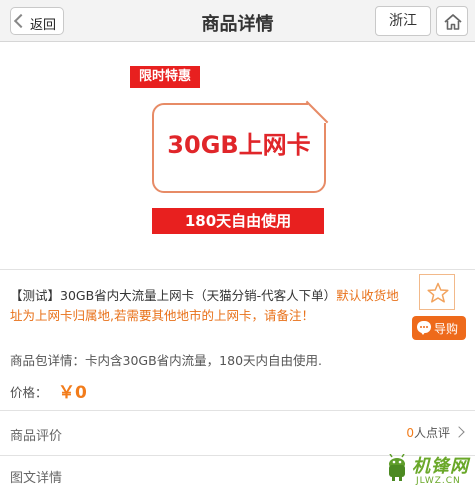  Describe the element at coordinates (438, 481) in the screenshot. I see `watermark-url: JLWZ.CN` at that location.